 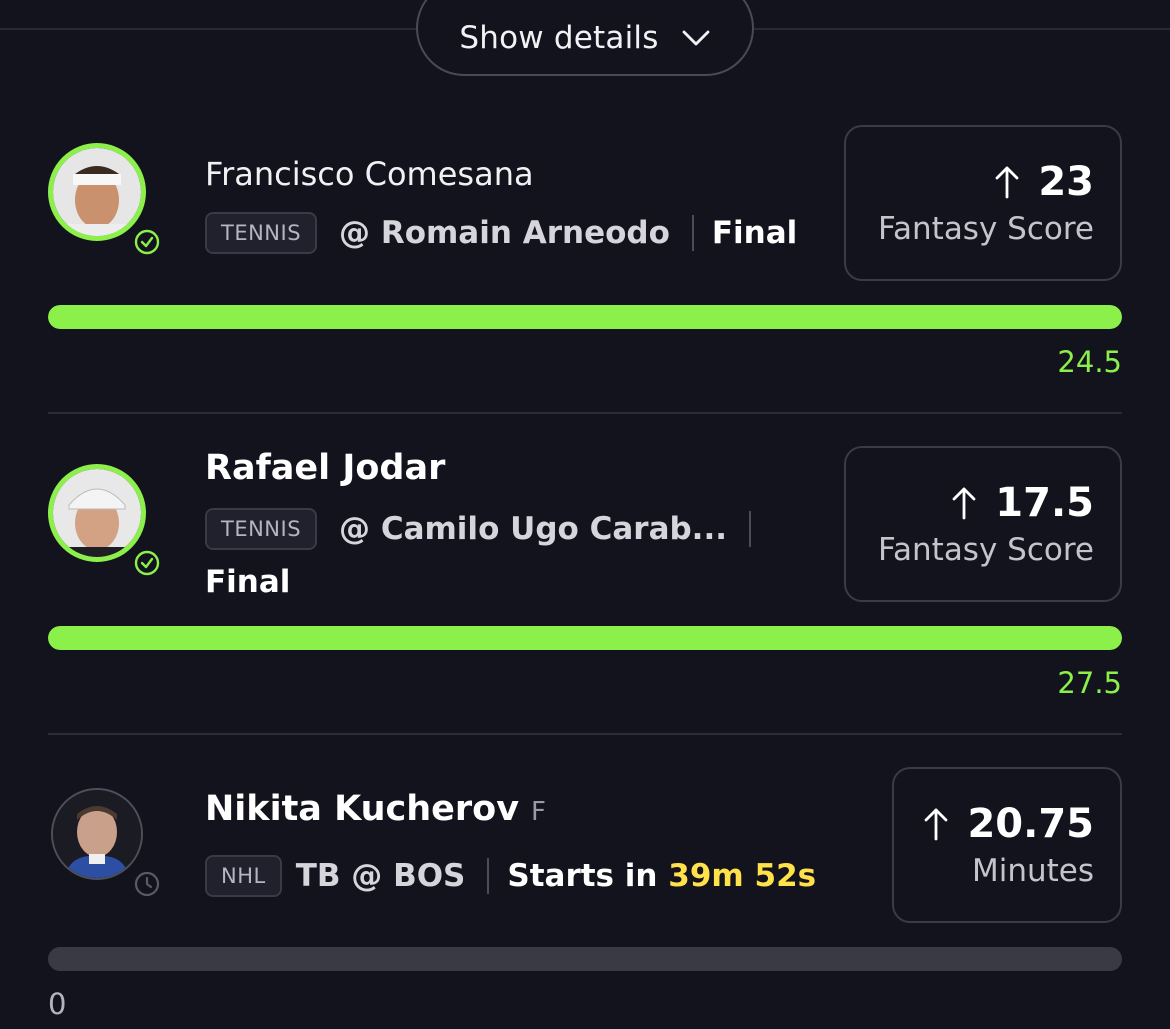 I want to click on player-meta: TENNIS @ Romain Arneodo Final, so click(x=501, y=233).